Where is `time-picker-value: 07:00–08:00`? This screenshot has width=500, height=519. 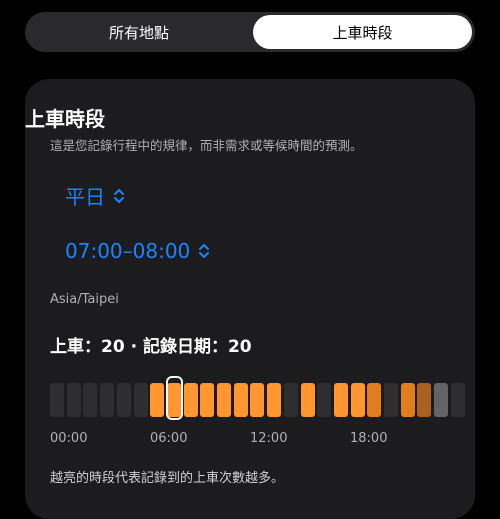 time-picker-value: 07:00–08:00 is located at coordinates (128, 251).